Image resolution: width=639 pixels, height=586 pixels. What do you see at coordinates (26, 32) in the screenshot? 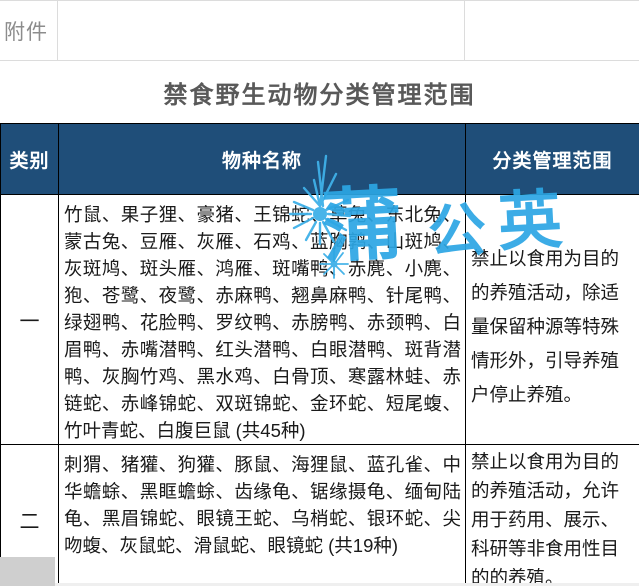
I see `attachment-label: 附件` at bounding box center [26, 32].